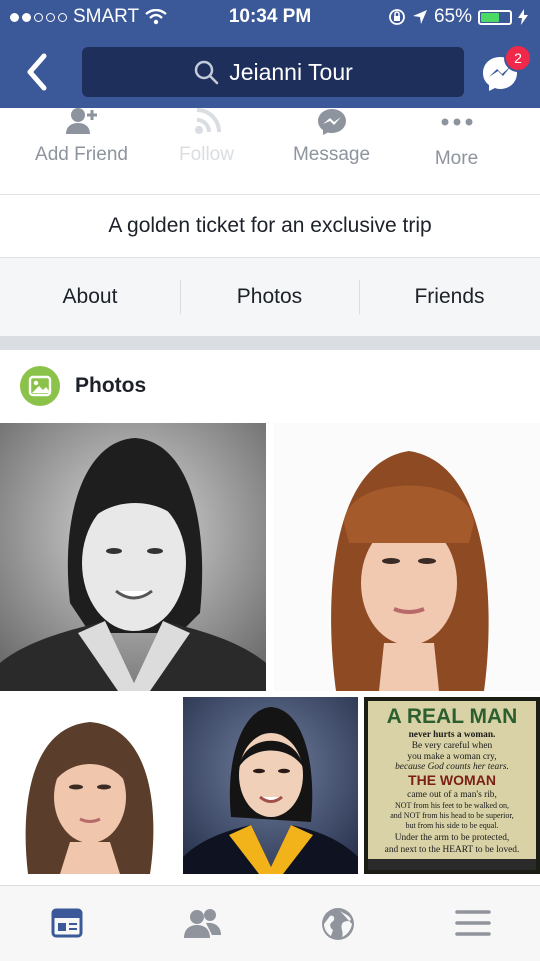 The height and width of the screenshot is (961, 540). What do you see at coordinates (270, 386) in the screenshot?
I see `photos-section-header: Photos` at bounding box center [270, 386].